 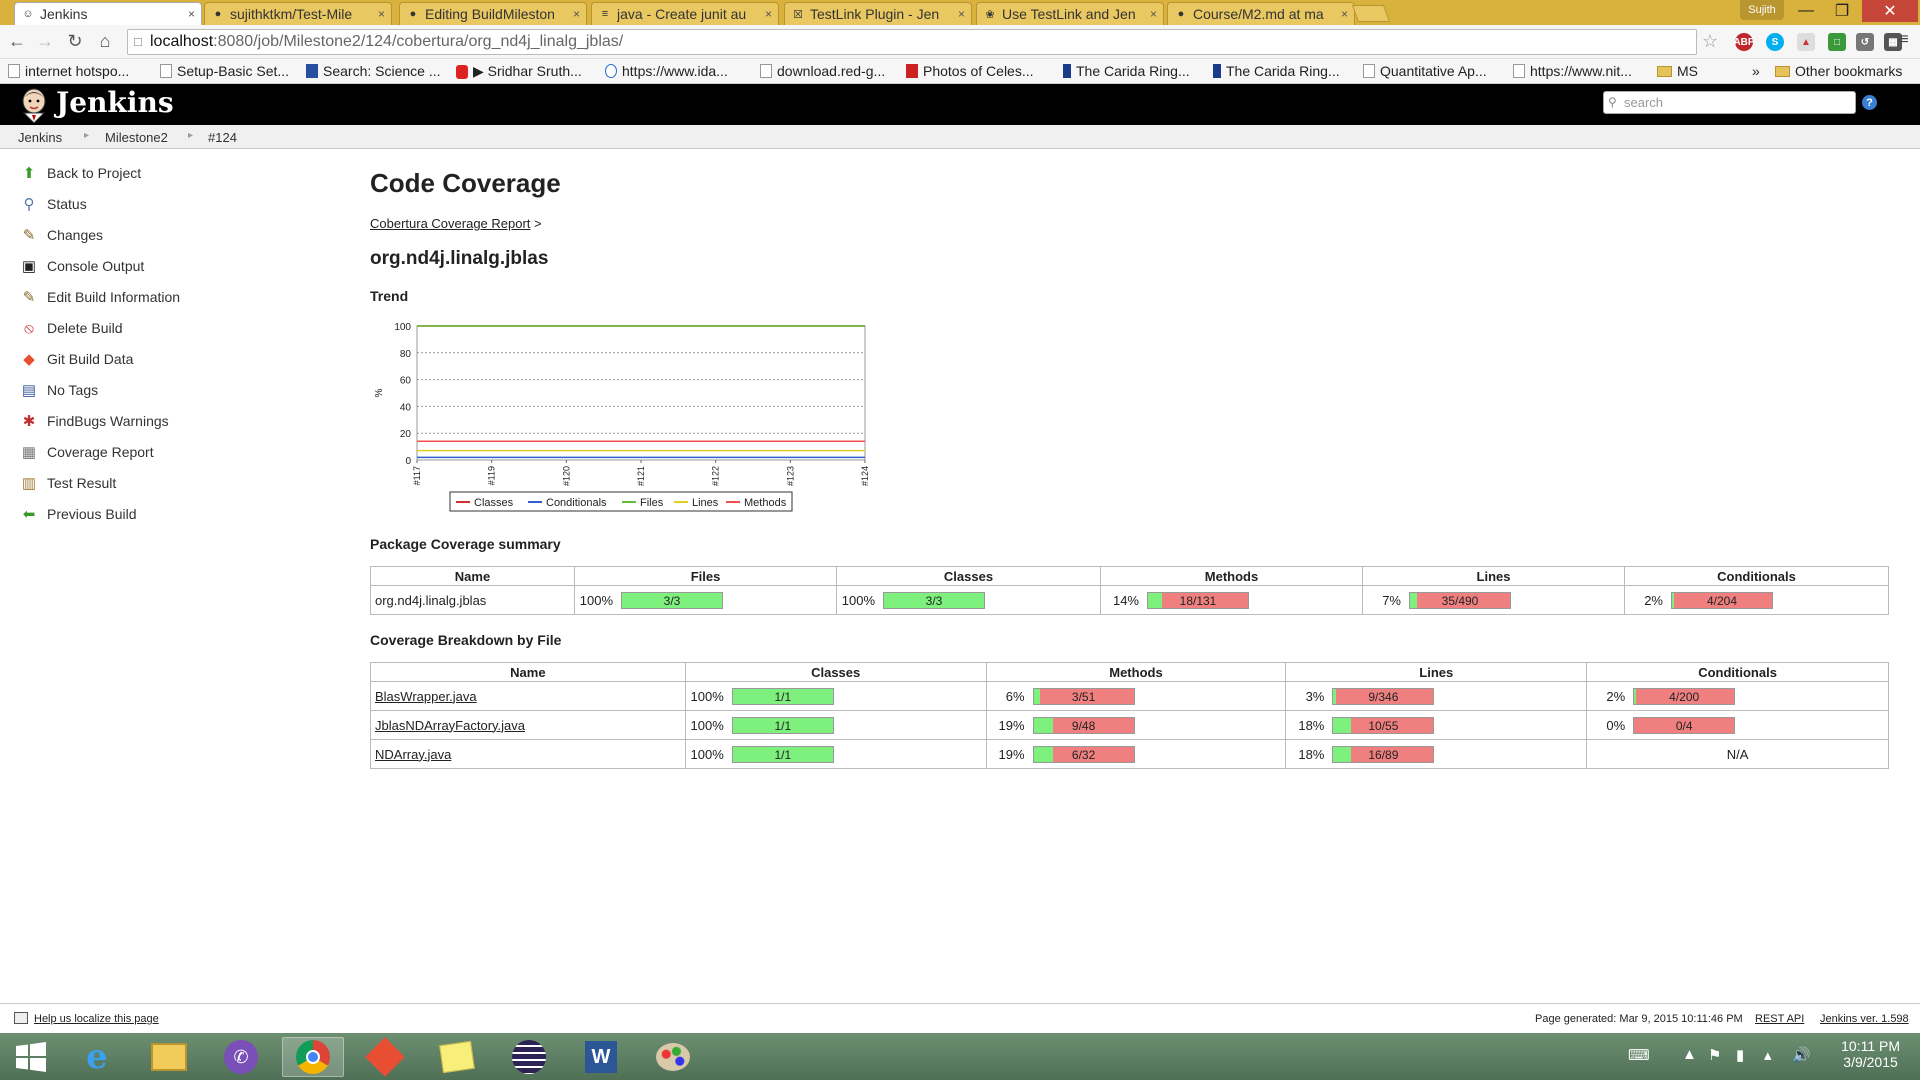 I want to click on task-status: ⚲ Status, so click(x=53, y=204).